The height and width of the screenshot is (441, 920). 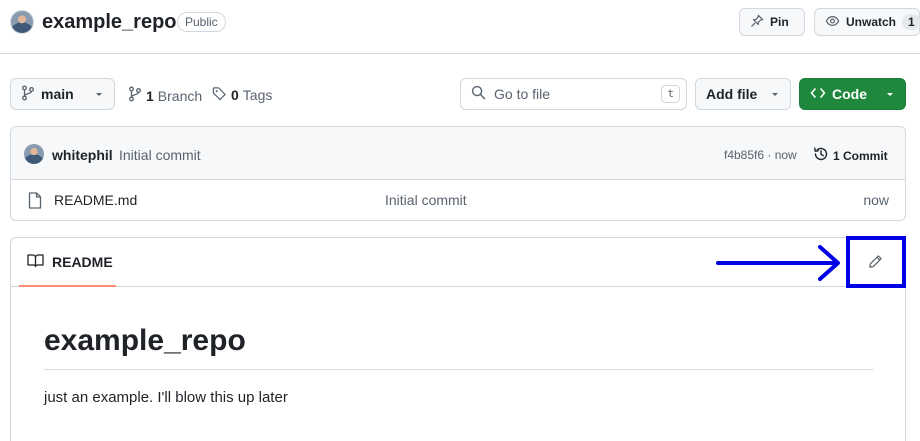 What do you see at coordinates (732, 94) in the screenshot?
I see `add-file-label: Add file` at bounding box center [732, 94].